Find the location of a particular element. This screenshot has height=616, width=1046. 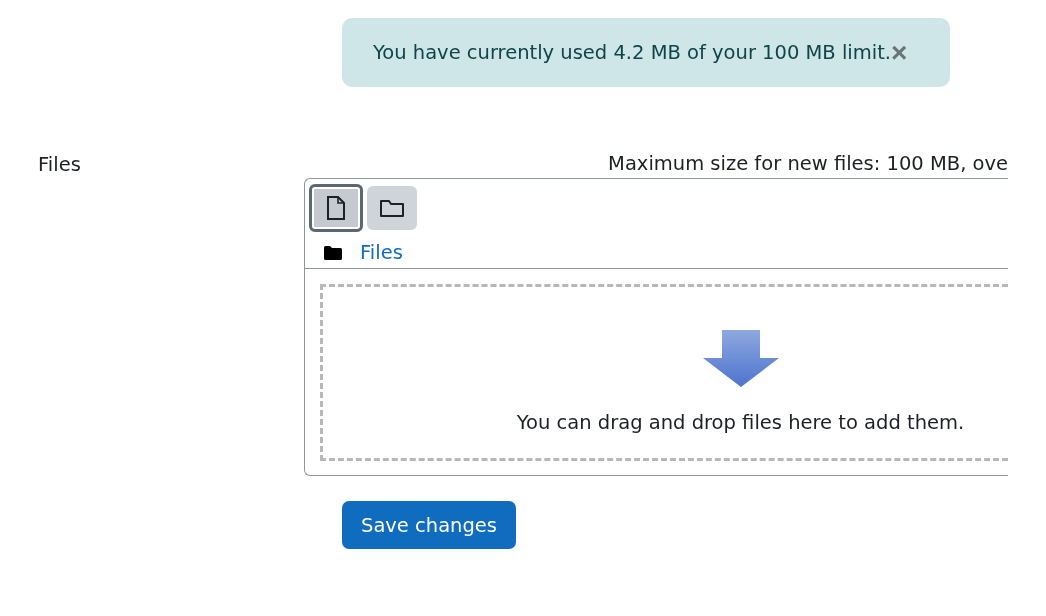

create-folder-button is located at coordinates (392, 208).